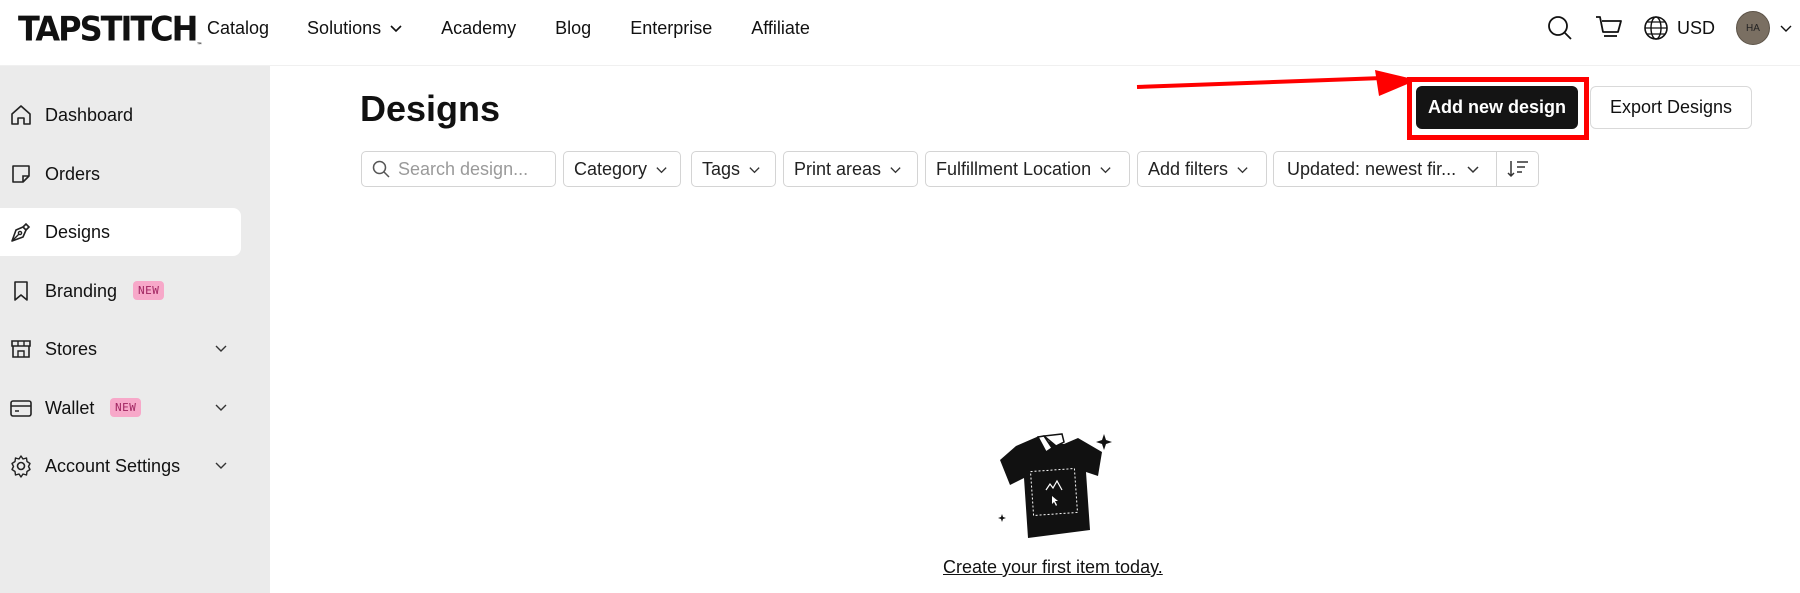  I want to click on search-button, so click(1560, 28).